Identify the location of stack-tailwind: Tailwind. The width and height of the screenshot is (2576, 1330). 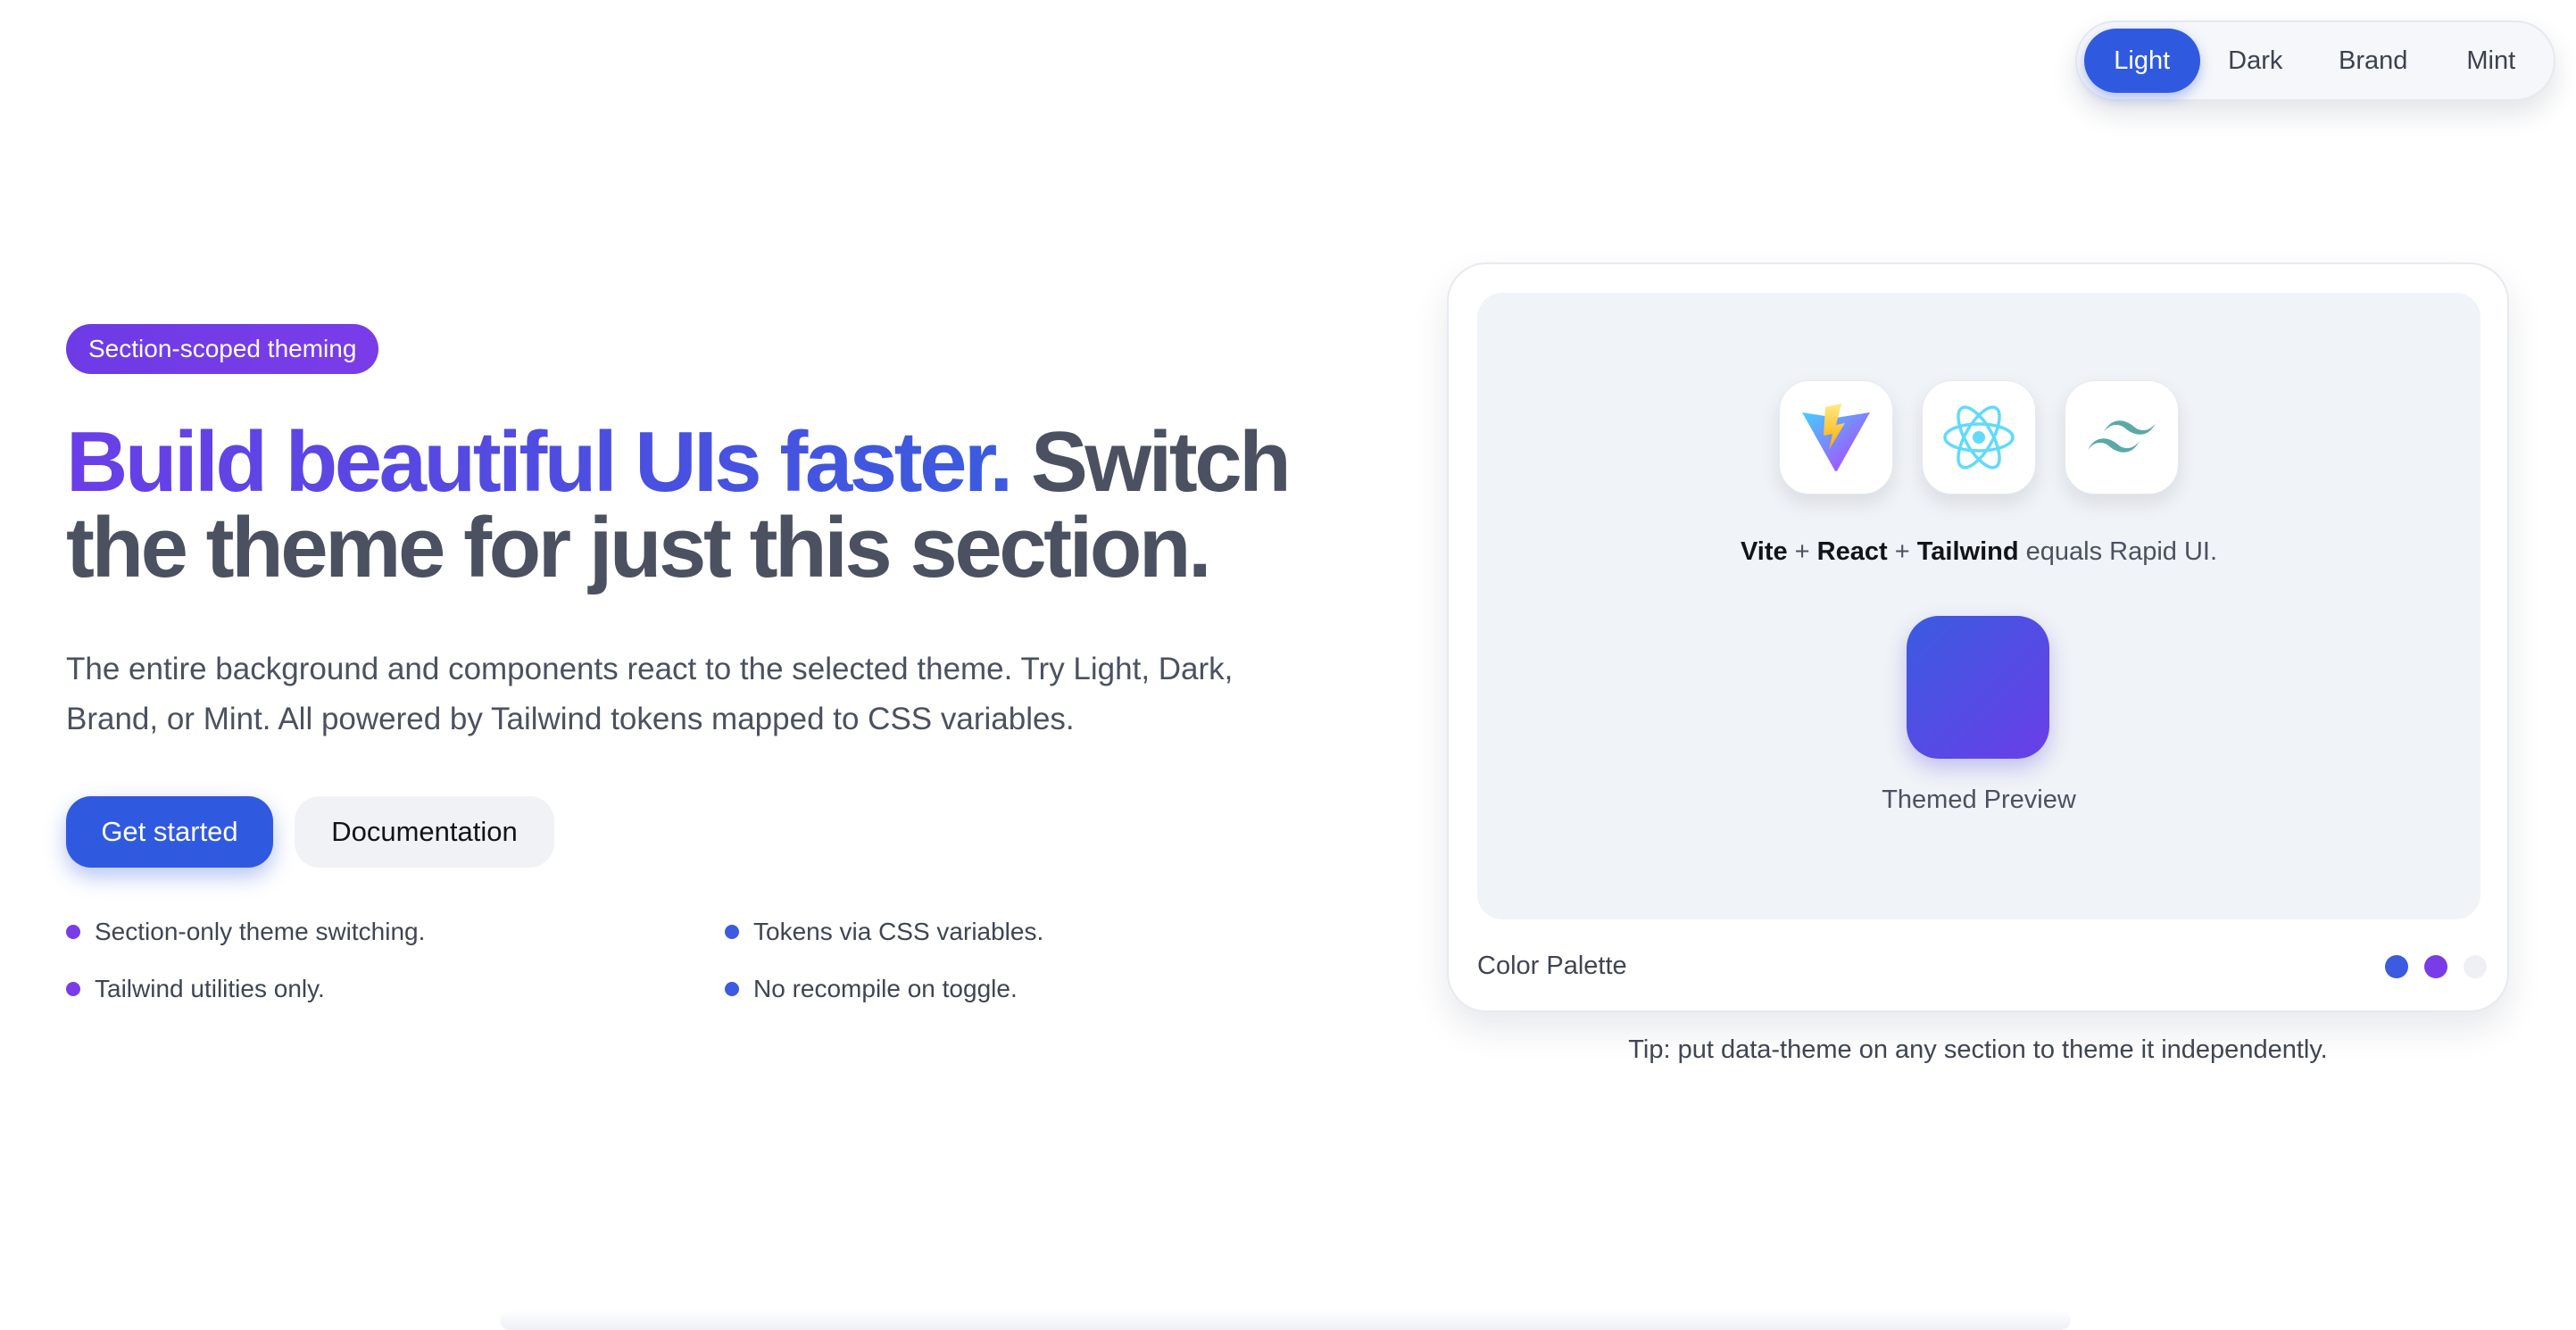
(1968, 551).